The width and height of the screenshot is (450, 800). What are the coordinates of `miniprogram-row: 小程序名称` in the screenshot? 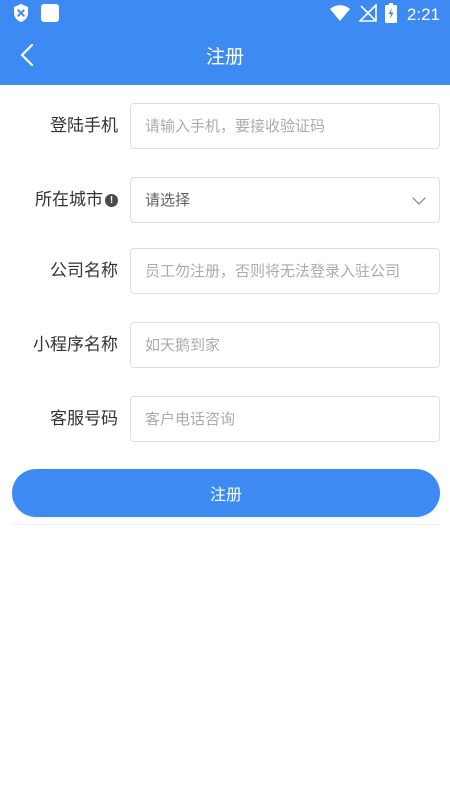 It's located at (225, 345).